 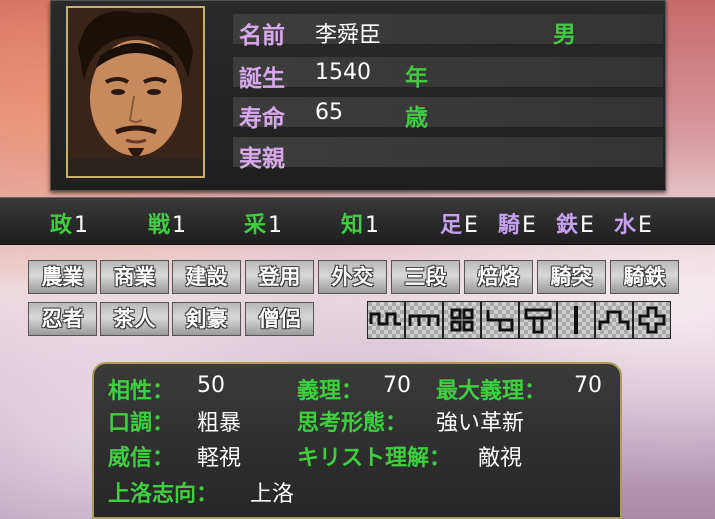 What do you see at coordinates (491, 391) in the screenshot?
I see `max-duty-label: 最大義理：` at bounding box center [491, 391].